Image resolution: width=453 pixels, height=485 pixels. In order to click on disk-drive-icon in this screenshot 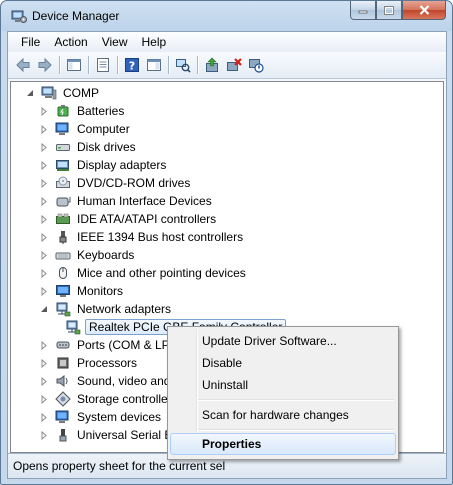, I will do `click(63, 147)`.